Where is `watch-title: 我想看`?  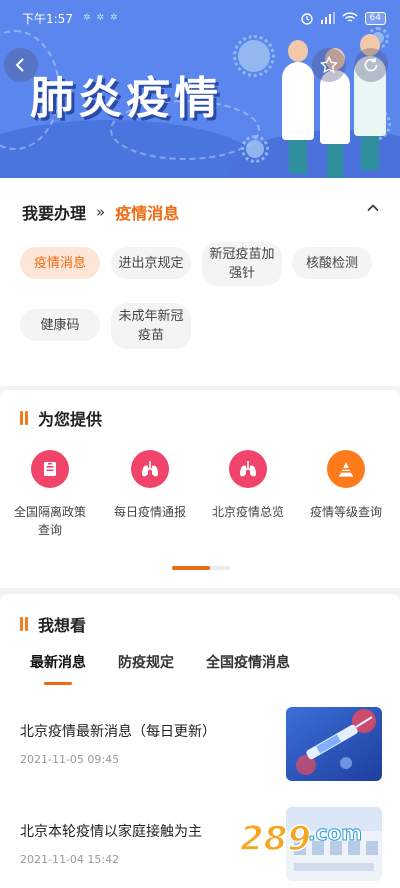
watch-title: 我想看 is located at coordinates (62, 625).